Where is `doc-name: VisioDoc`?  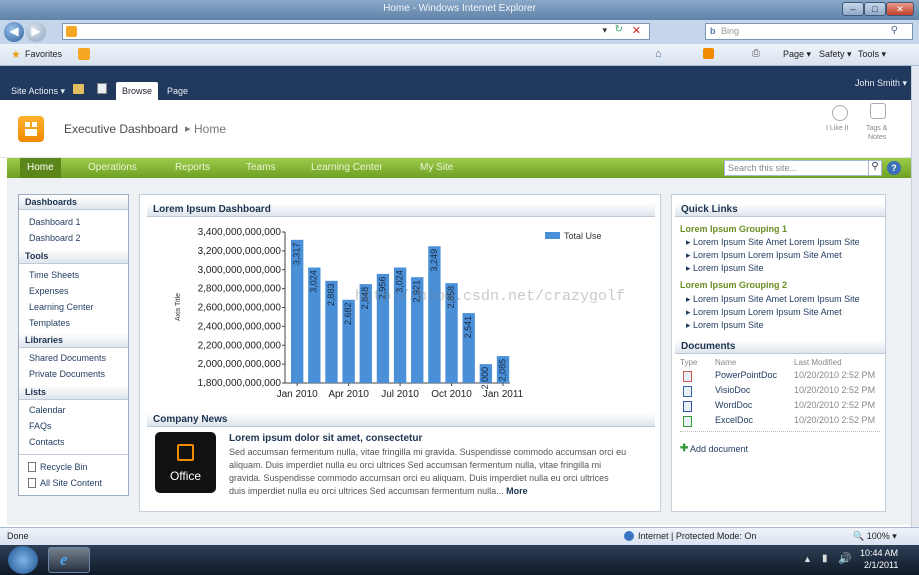 doc-name: VisioDoc is located at coordinates (732, 390).